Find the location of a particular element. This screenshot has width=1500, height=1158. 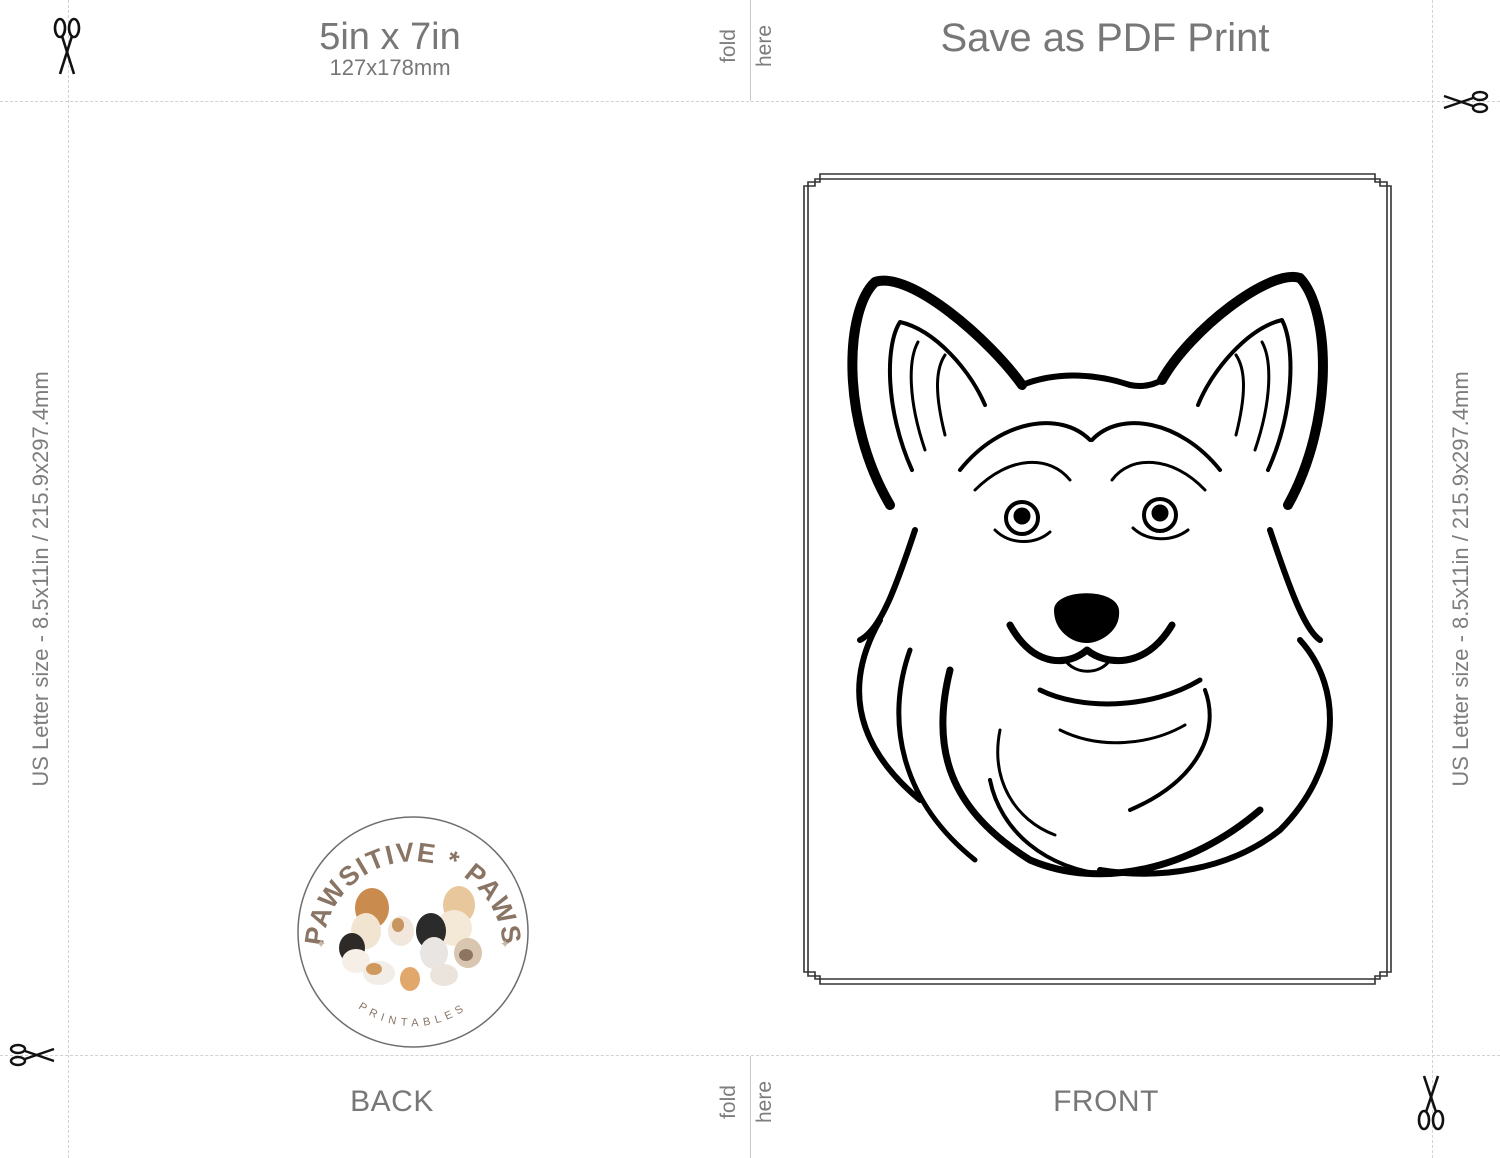

left-cut-guide is located at coordinates (68, 579).